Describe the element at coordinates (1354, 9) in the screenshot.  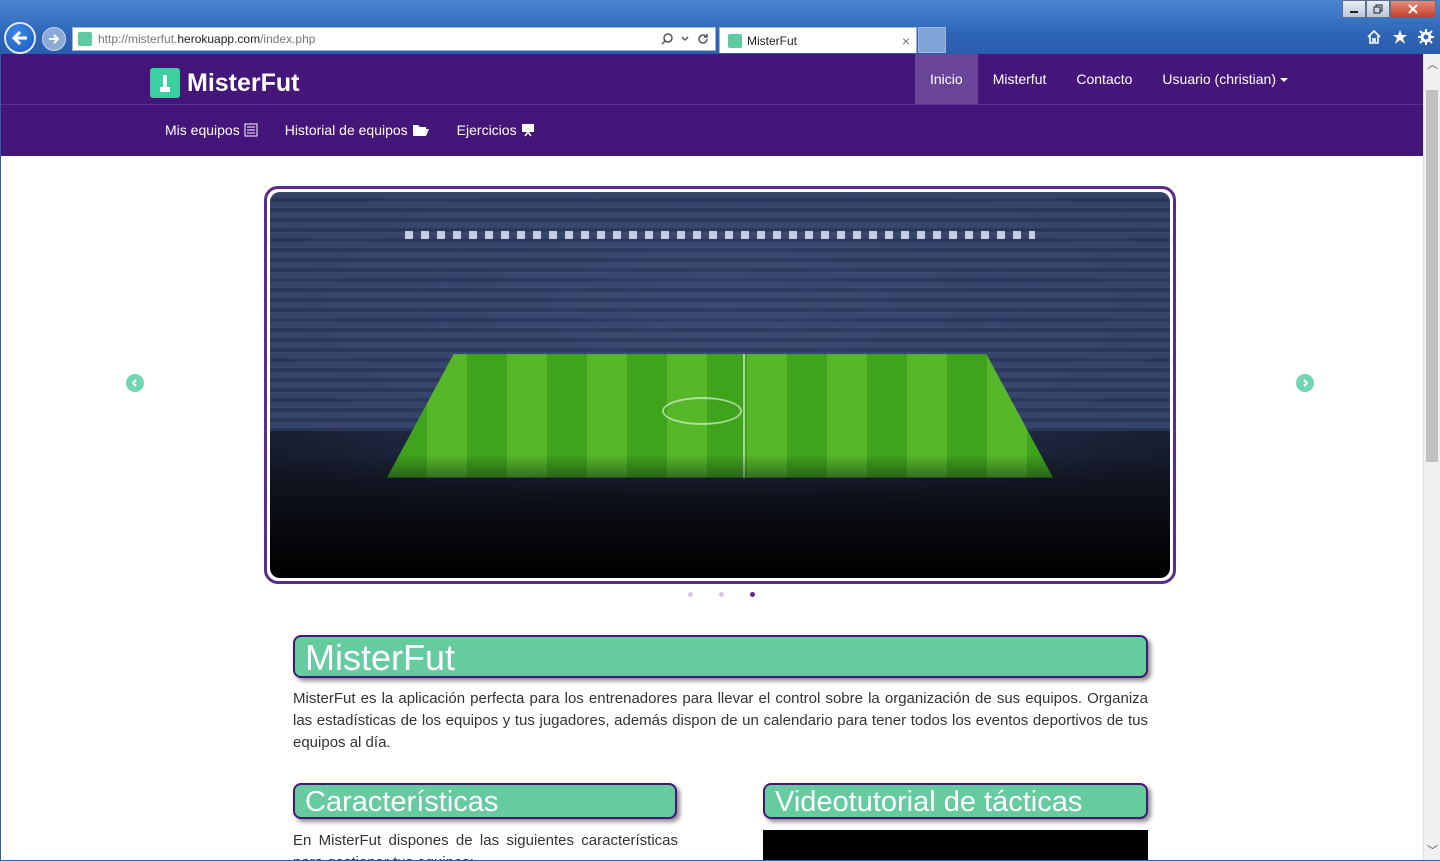
I see `minimize-button` at that location.